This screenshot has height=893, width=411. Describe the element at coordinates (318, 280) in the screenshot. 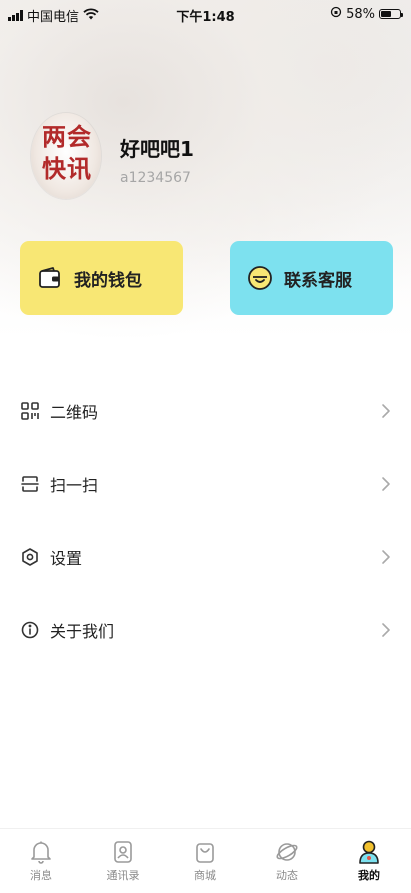

I see `customer-service-label: 联系客服` at that location.